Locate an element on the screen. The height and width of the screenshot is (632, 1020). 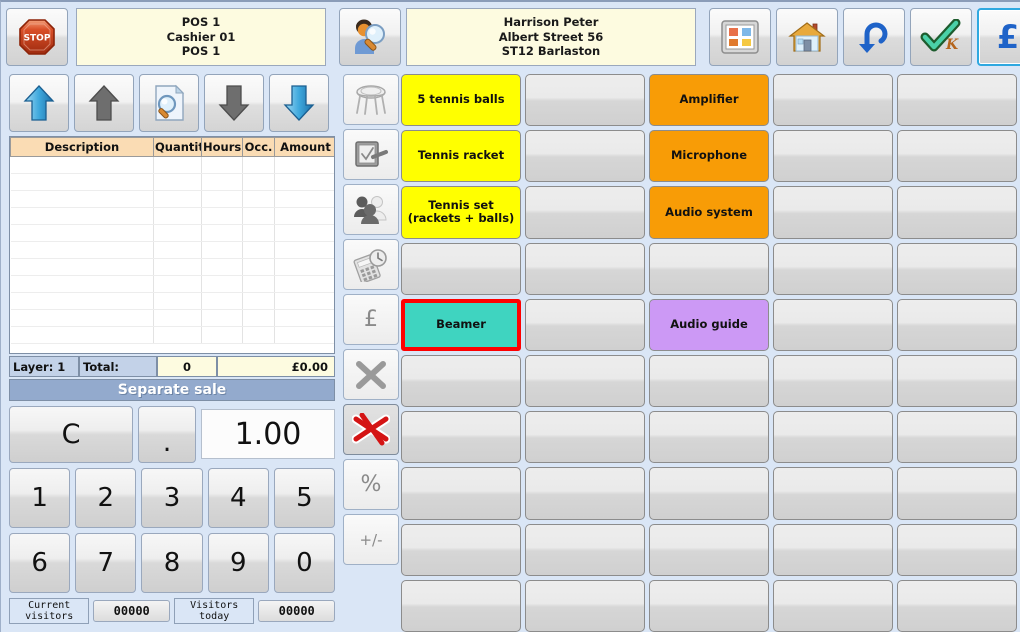
pound-payment-button: £ is located at coordinates (998, 37).